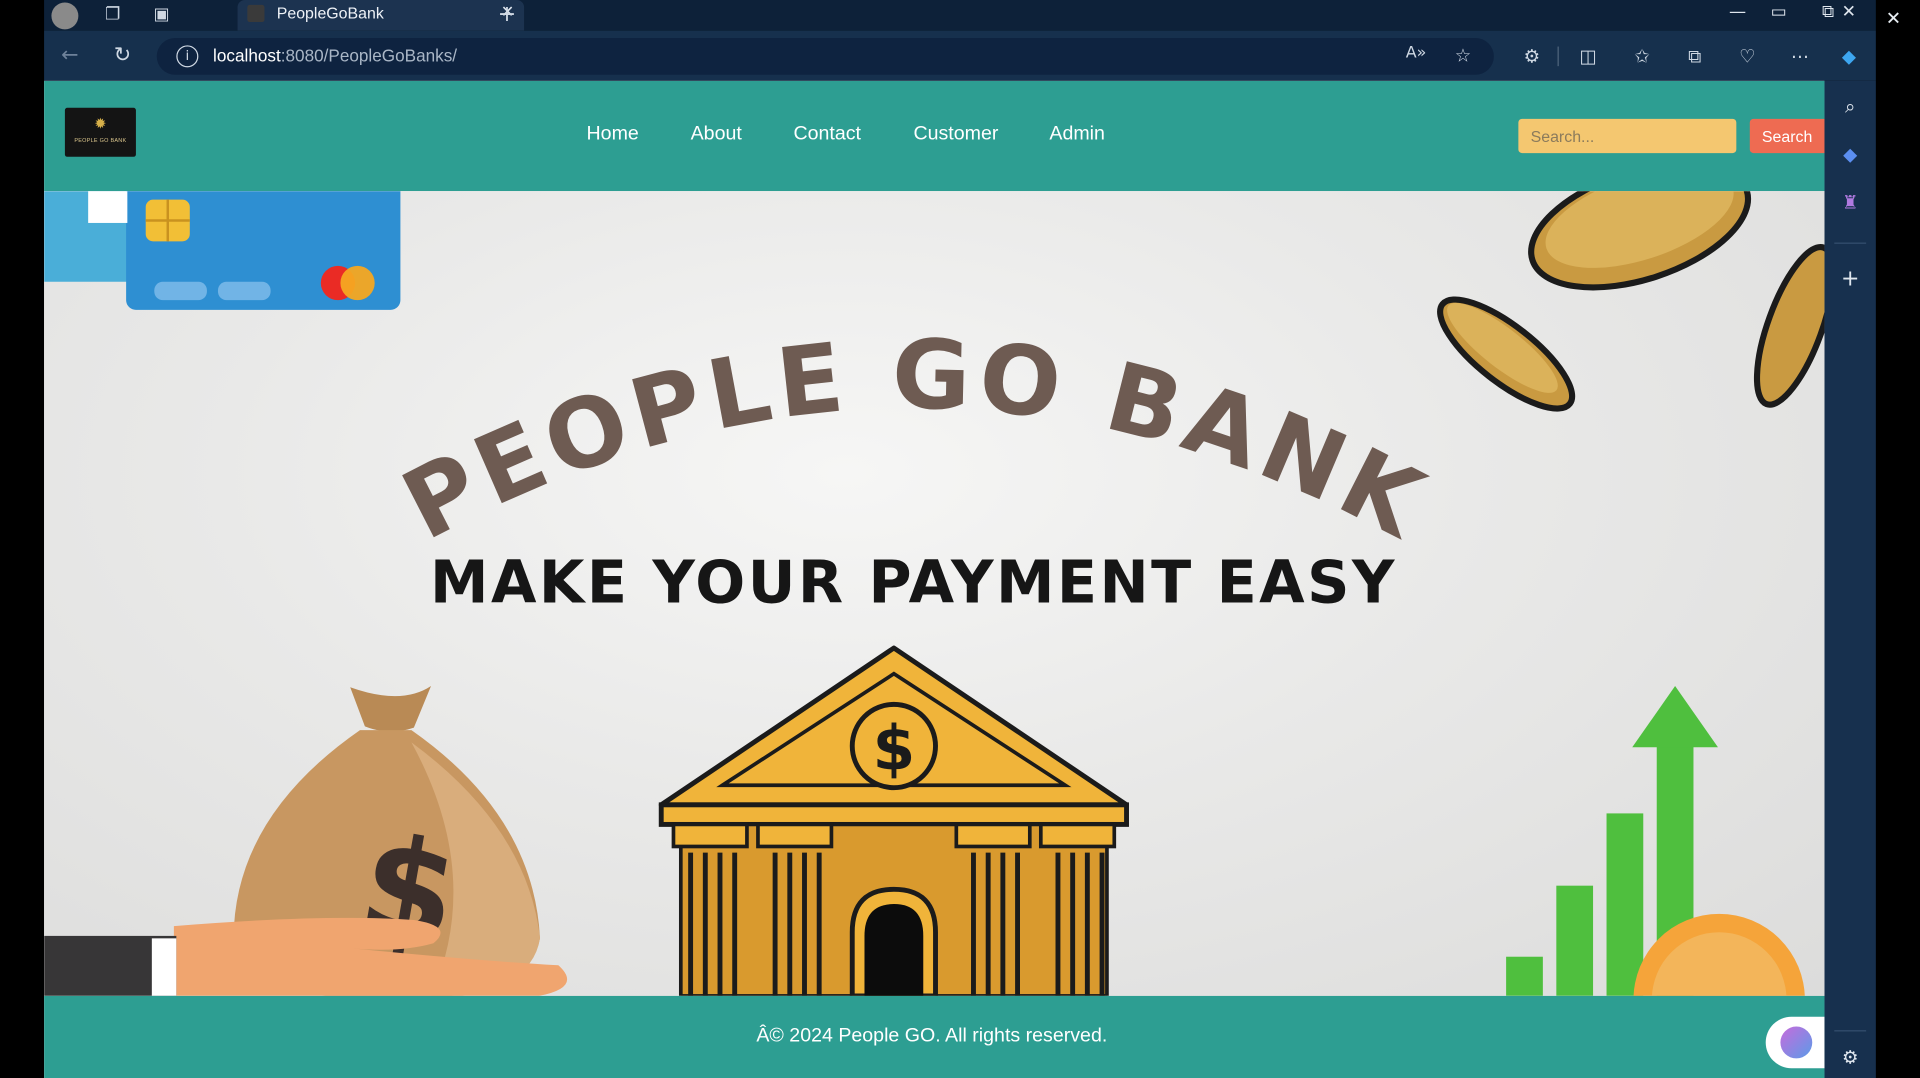 Image resolution: width=1920 pixels, height=1078 pixels. I want to click on browser-sidebar: ⌕ ◆ ♜ + ⚙, so click(1850, 579).